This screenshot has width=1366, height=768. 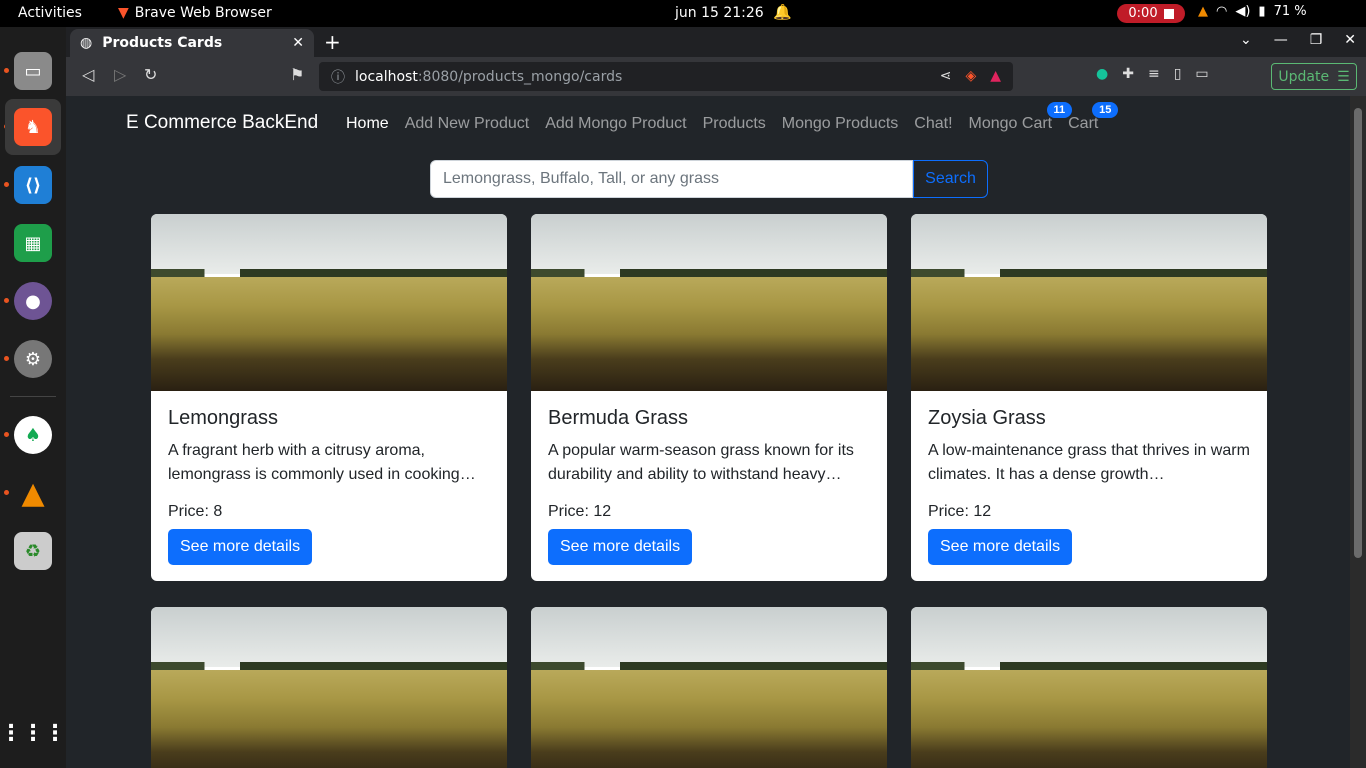 I want to click on nav-chat: Chat!, so click(x=933, y=124).